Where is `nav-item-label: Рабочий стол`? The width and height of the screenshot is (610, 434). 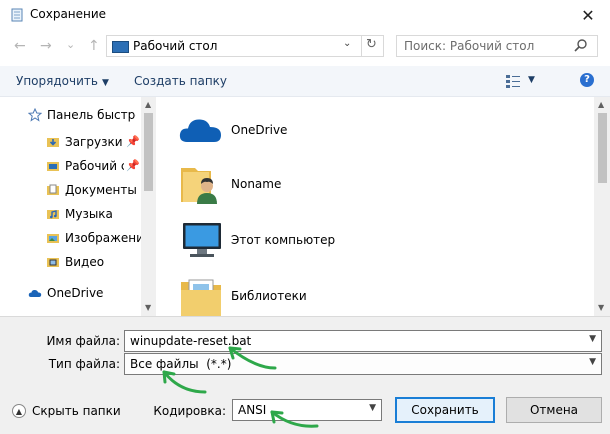
nav-item-label: Рабочий стол is located at coordinates (94, 166).